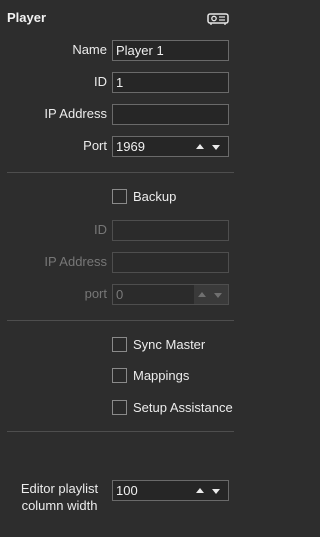 The width and height of the screenshot is (320, 537). I want to click on backup-port-label: port, so click(95, 293).